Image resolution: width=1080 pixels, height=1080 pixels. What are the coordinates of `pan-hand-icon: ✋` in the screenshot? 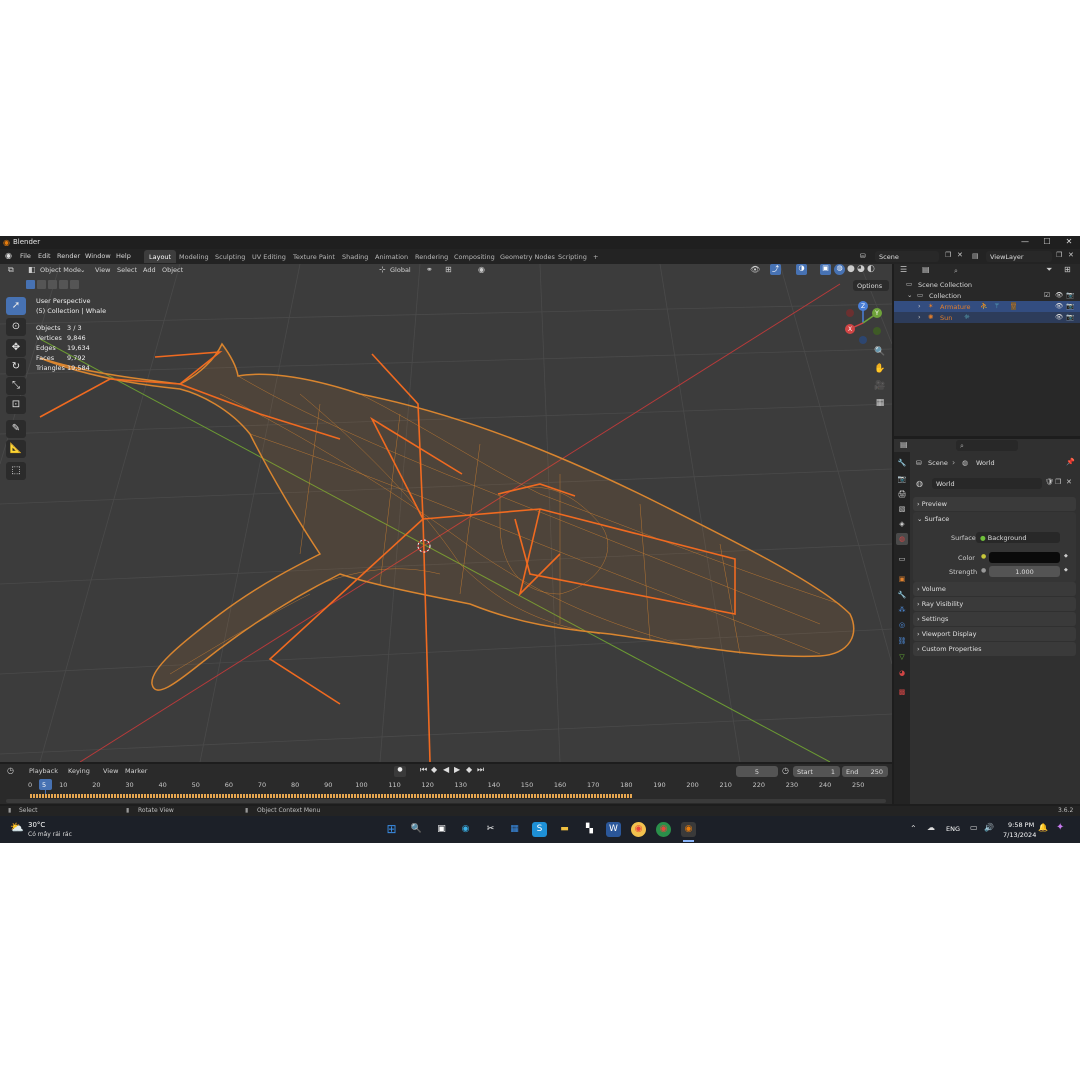 It's located at (880, 369).